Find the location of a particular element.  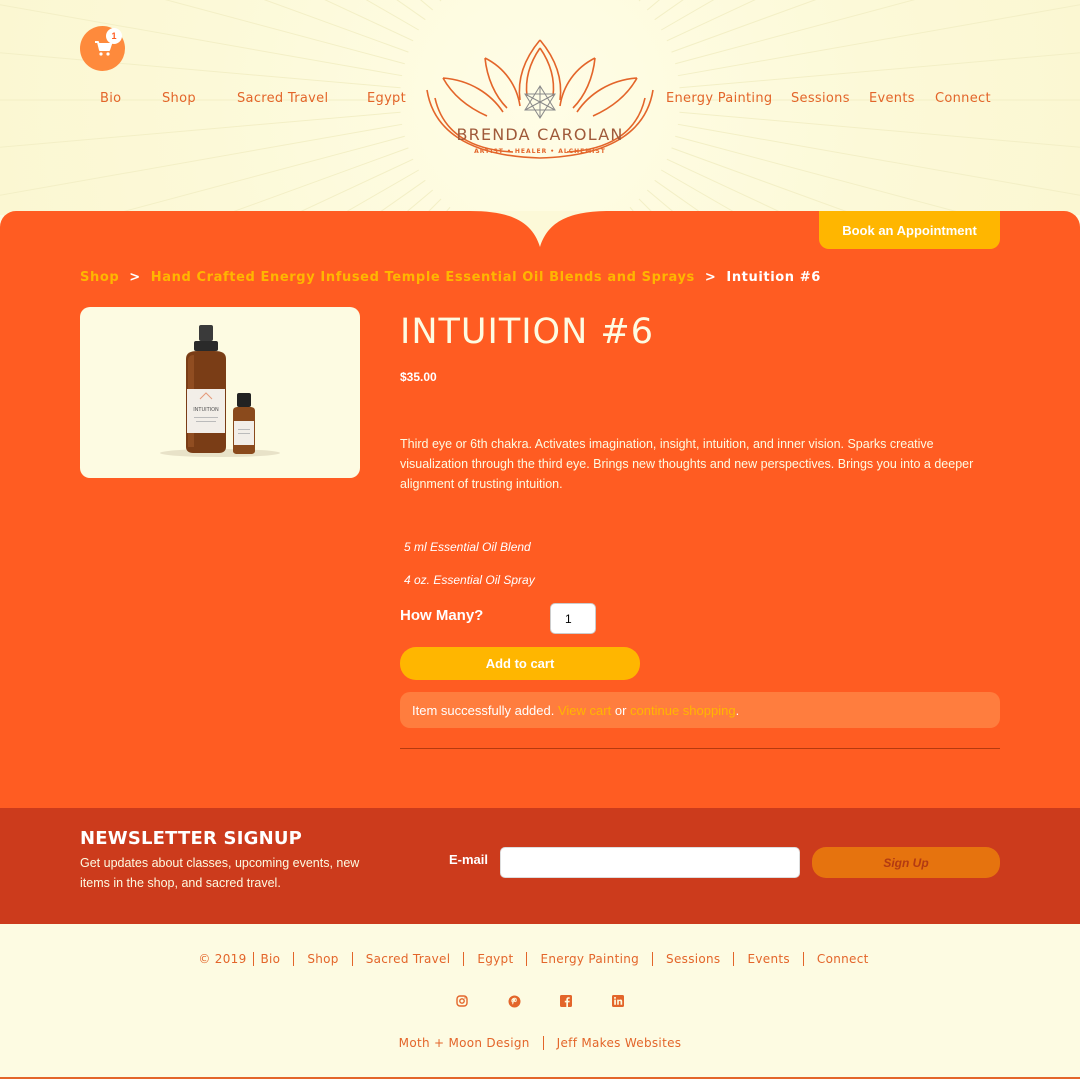

credit-moth-moon-design: Moth + Moon Design is located at coordinates (464, 1043).